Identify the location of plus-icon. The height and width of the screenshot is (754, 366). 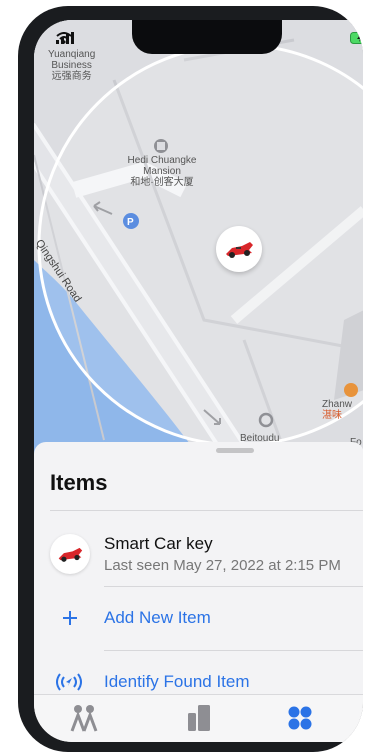
(70, 618).